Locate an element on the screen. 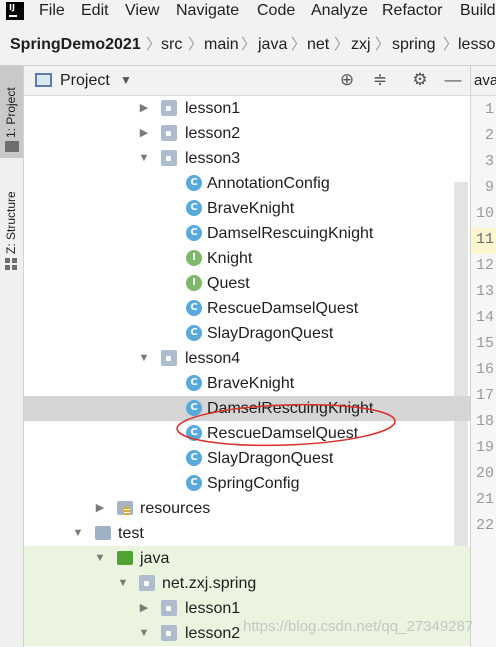 Image resolution: width=496 pixels, height=647 pixels. menu-analyze: Analyze is located at coordinates (339, 11).